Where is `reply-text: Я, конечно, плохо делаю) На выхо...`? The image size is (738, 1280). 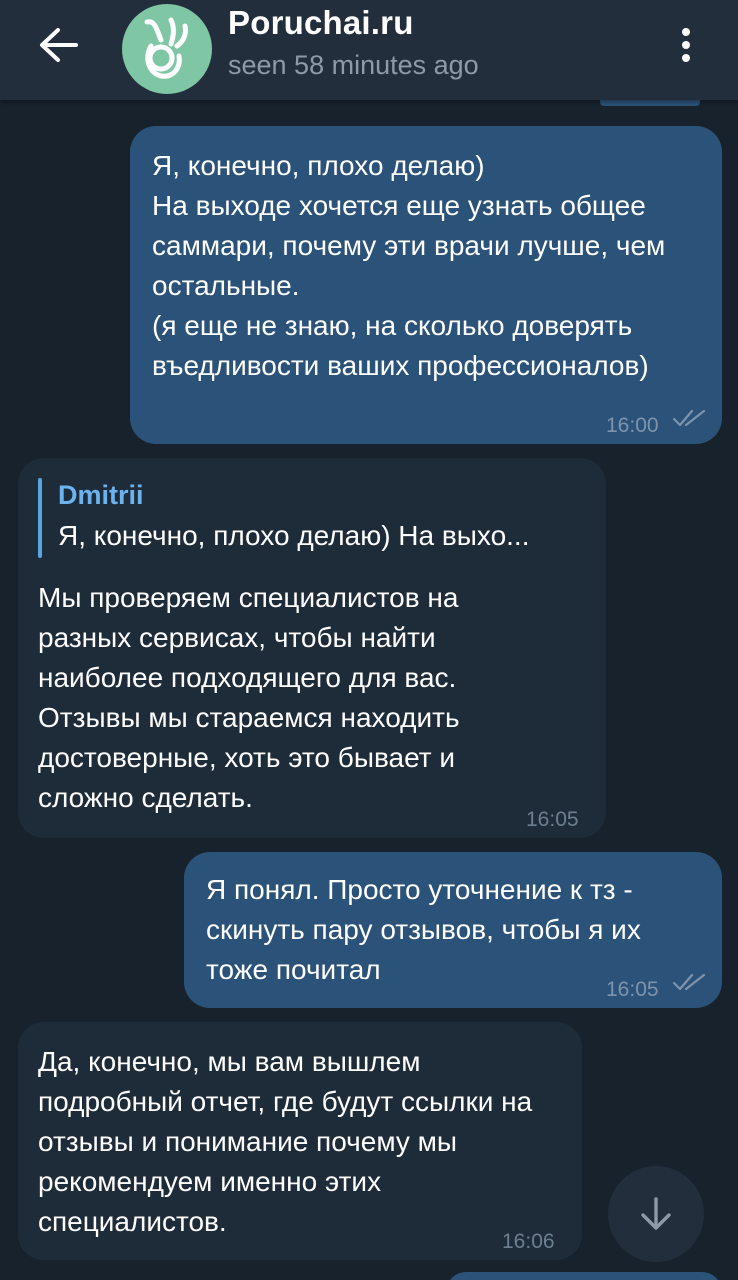 reply-text: Я, конечно, плохо делаю) На выхо... is located at coordinates (294, 535).